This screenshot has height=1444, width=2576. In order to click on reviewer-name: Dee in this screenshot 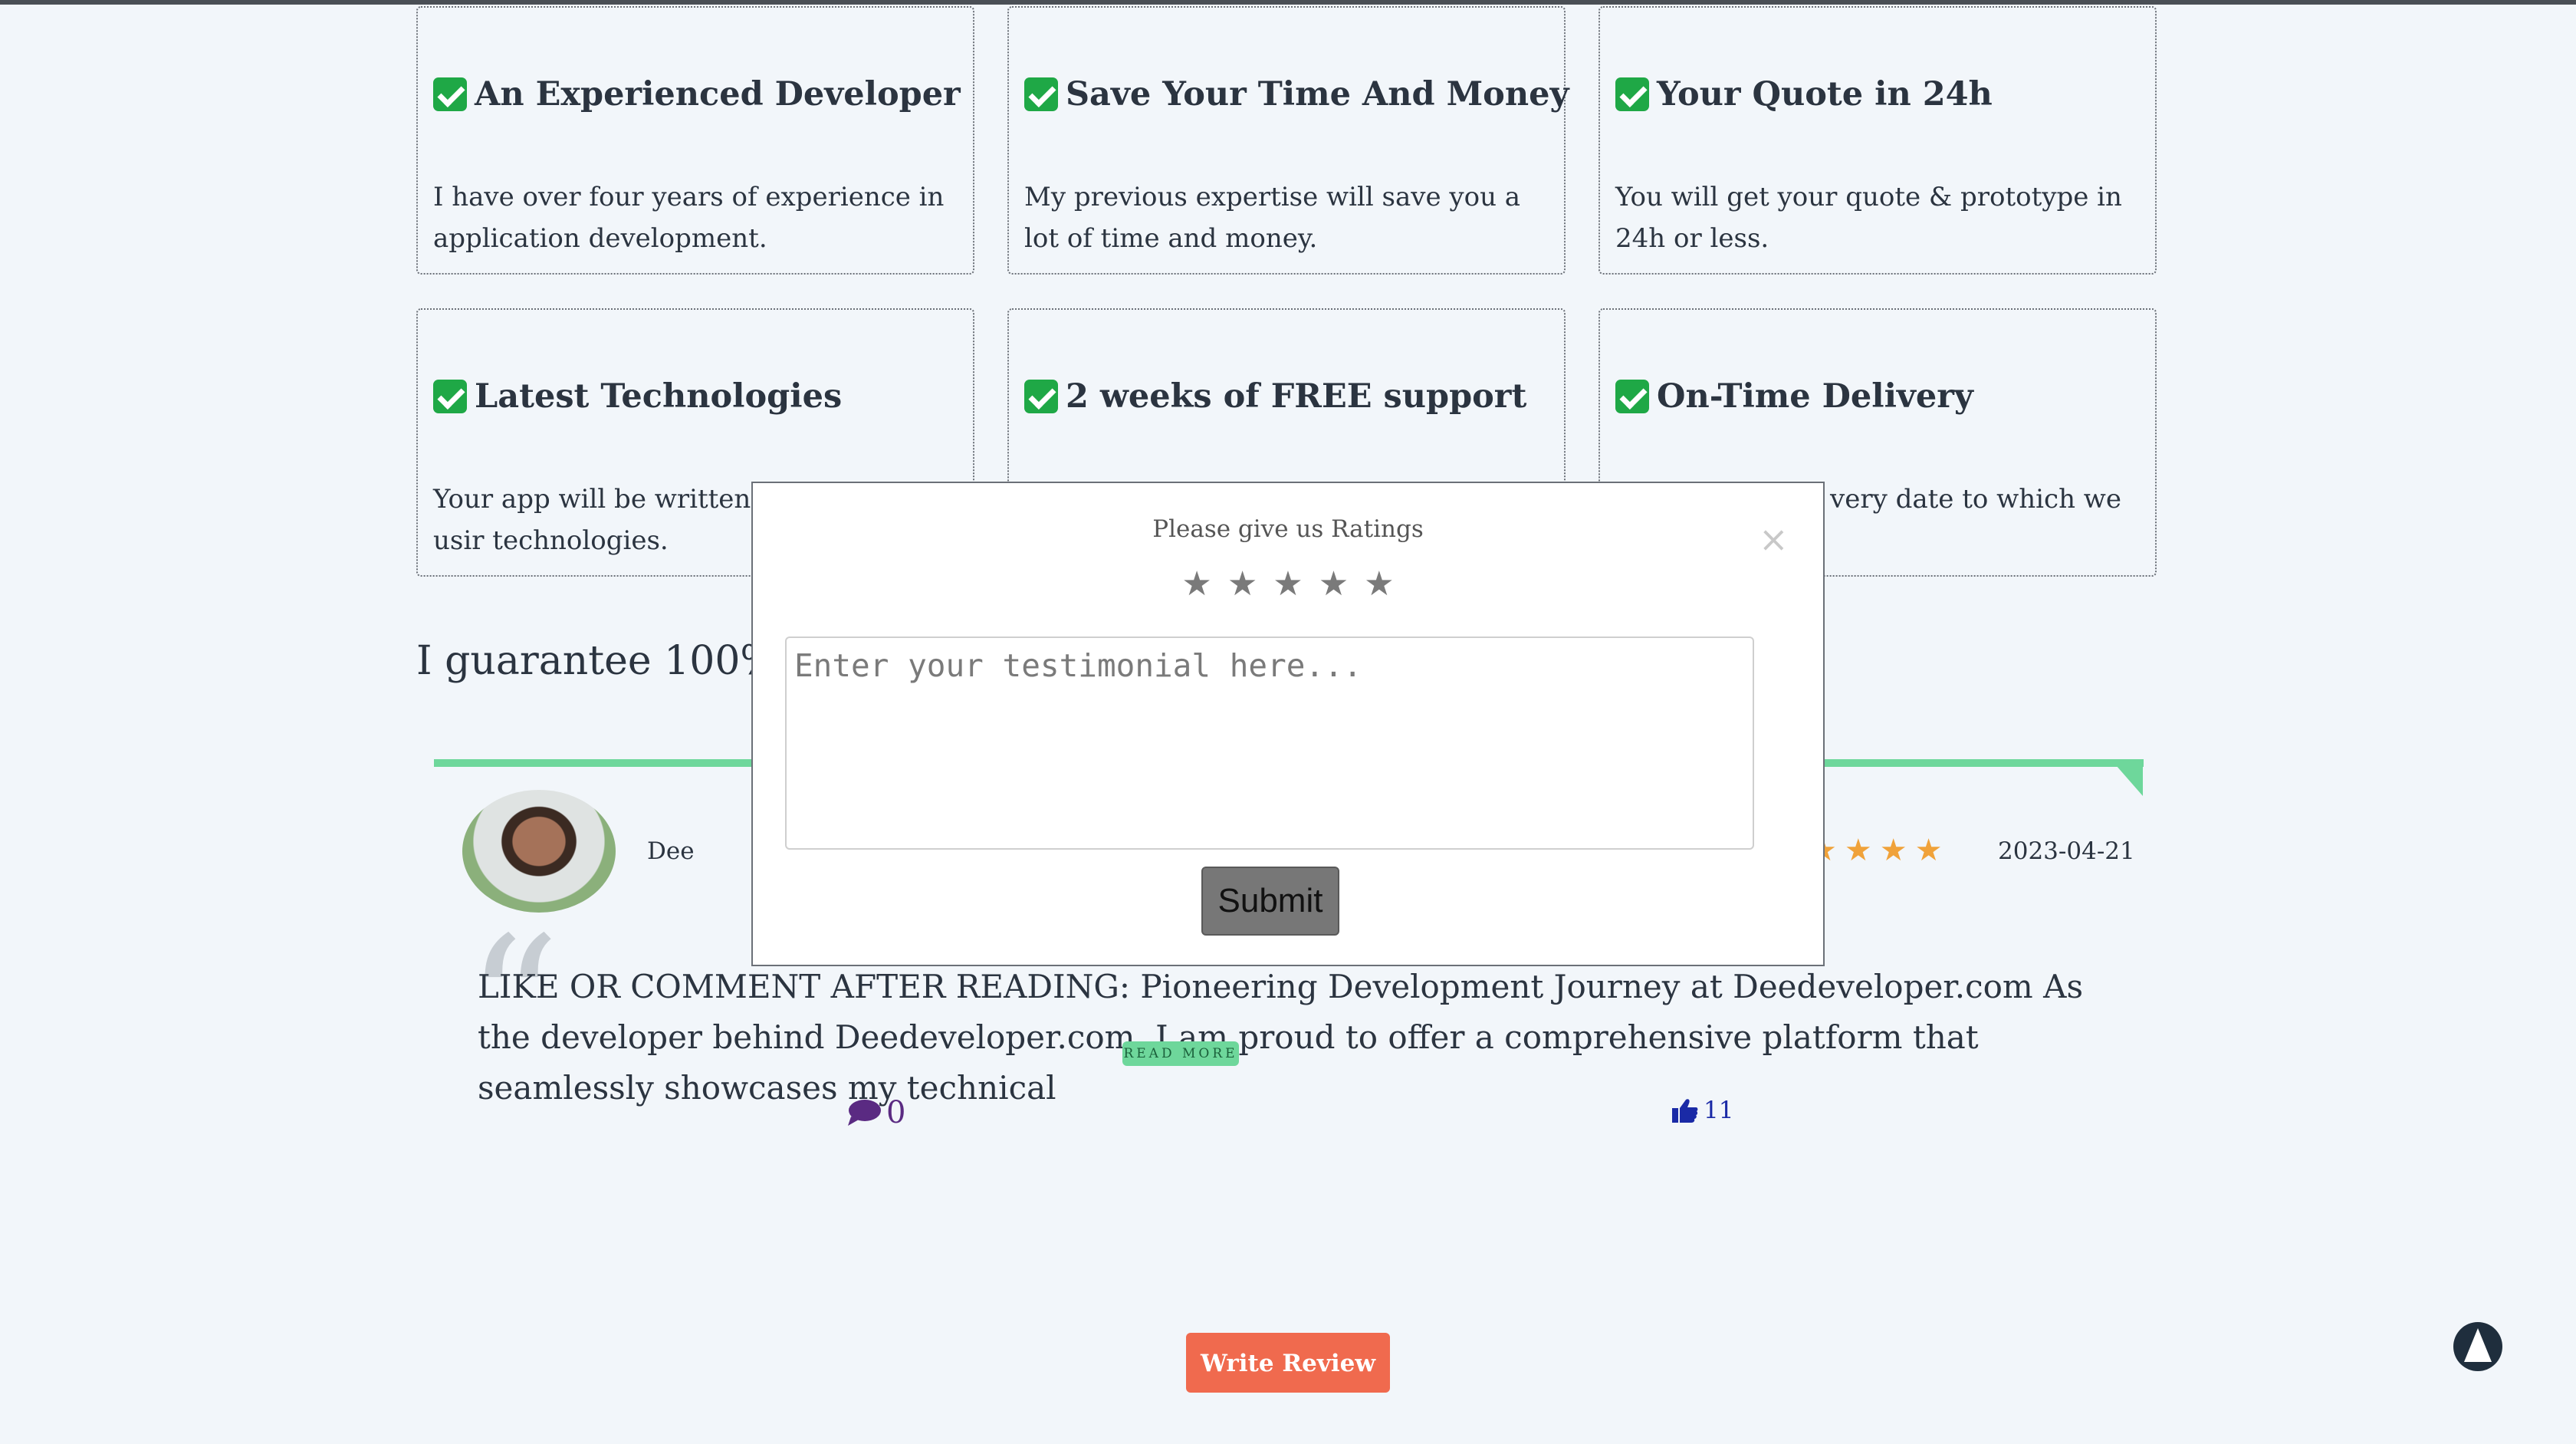, I will do `click(671, 851)`.